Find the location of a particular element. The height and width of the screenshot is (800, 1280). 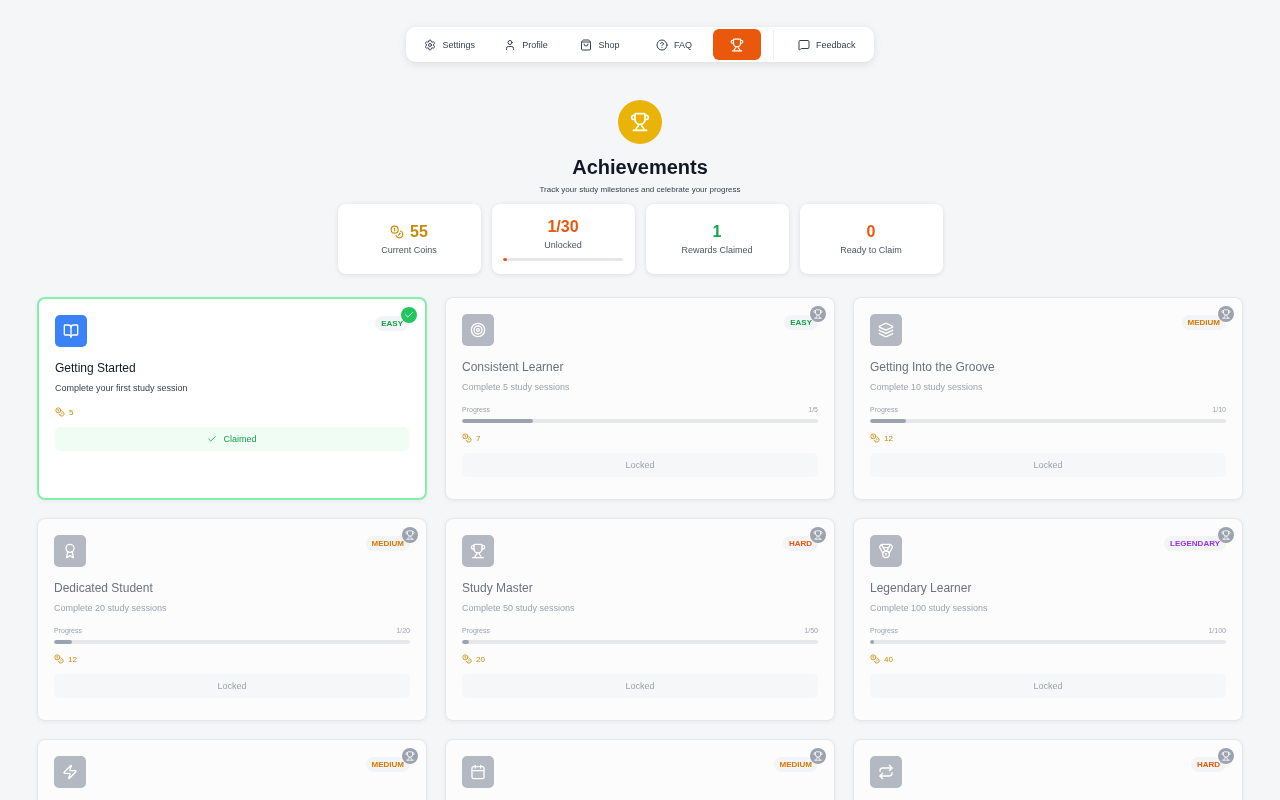

user-icon is located at coordinates (510, 44).